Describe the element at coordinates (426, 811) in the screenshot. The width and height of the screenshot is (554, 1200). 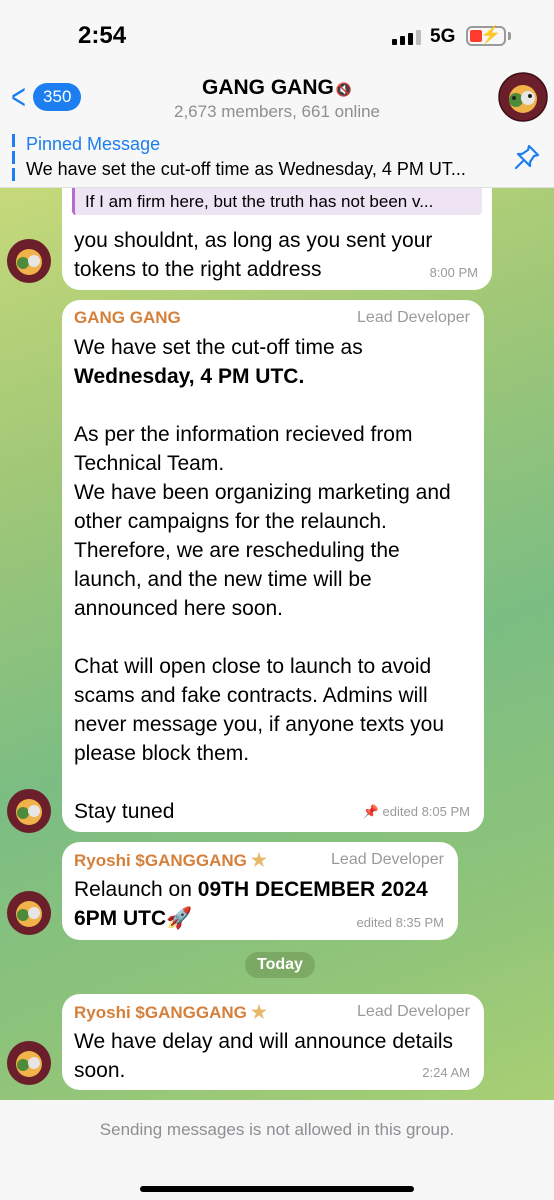
I see `message-time: edited 8:05 PM` at that location.